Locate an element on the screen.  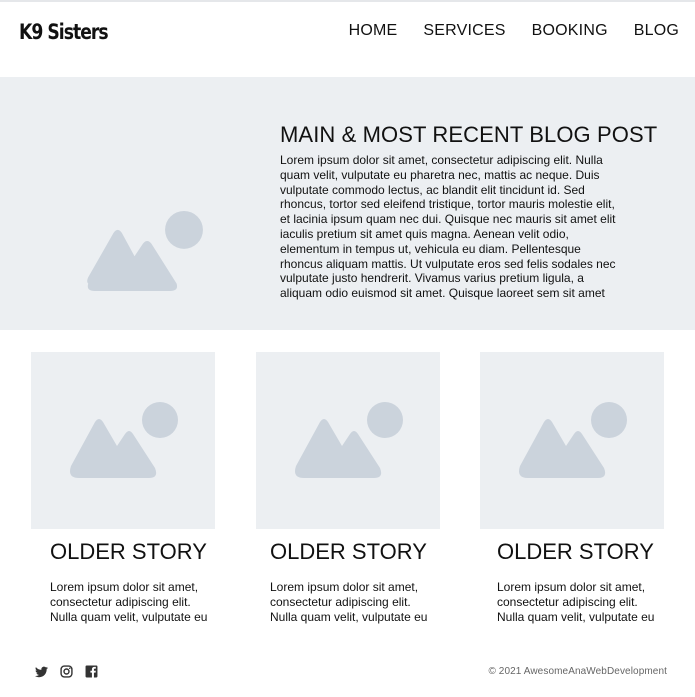
instagram-icon is located at coordinates (66, 671).